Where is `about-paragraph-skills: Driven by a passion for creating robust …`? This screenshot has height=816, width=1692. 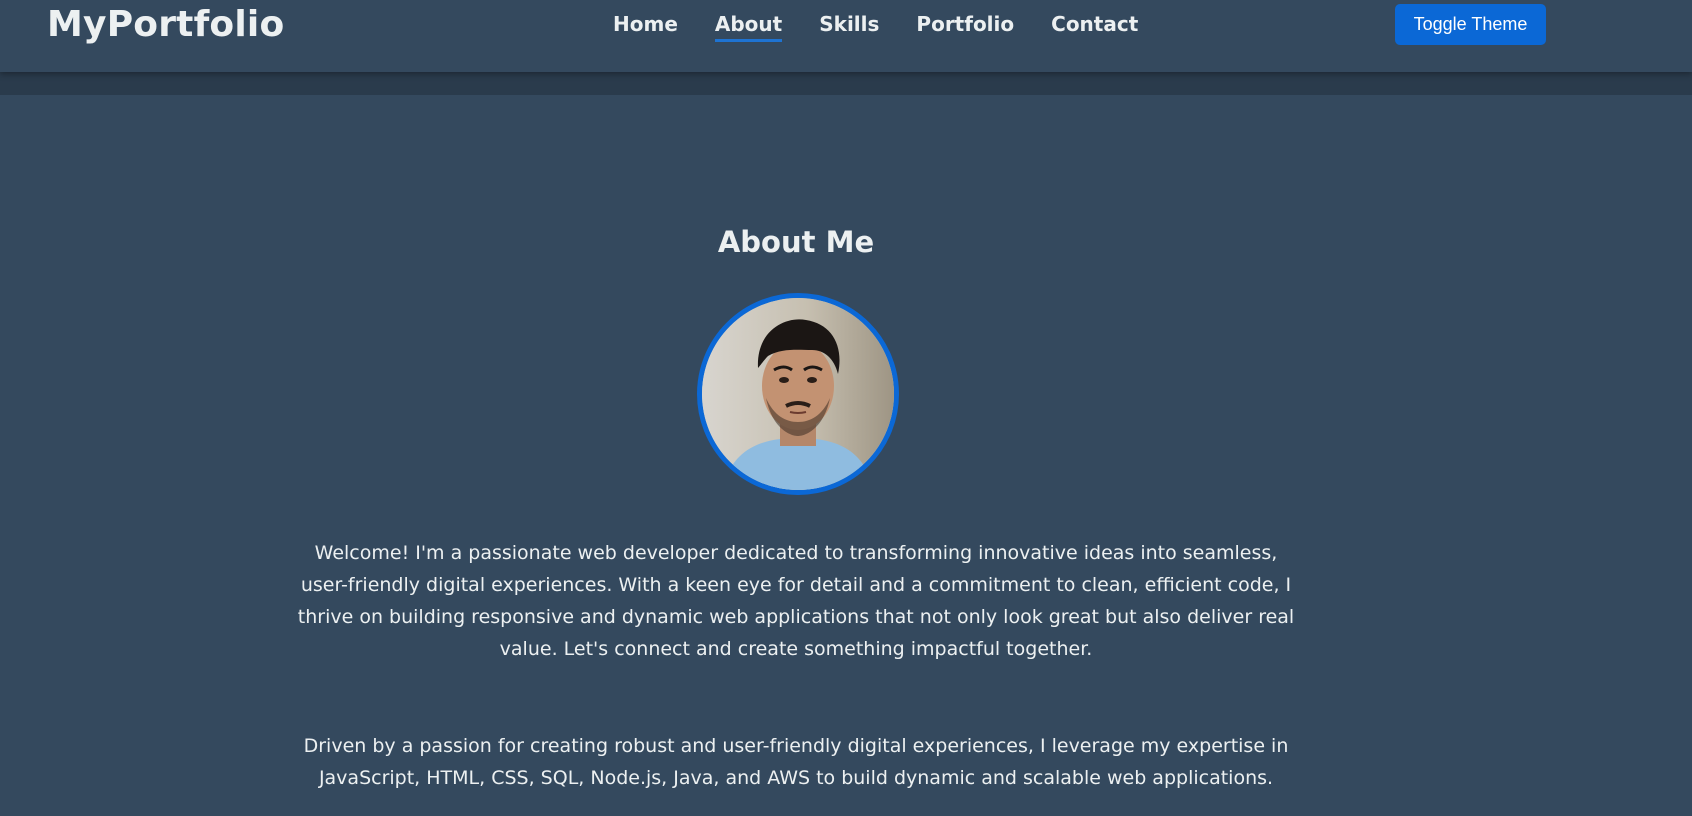
about-paragraph-skills: Driven by a passion for creating robust … is located at coordinates (796, 762).